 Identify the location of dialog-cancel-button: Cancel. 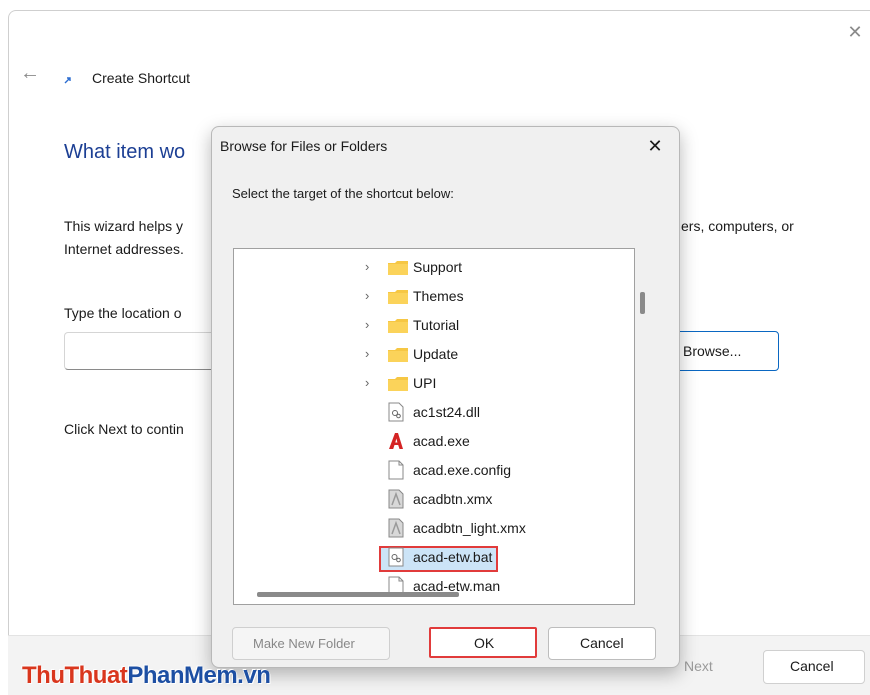
(602, 643).